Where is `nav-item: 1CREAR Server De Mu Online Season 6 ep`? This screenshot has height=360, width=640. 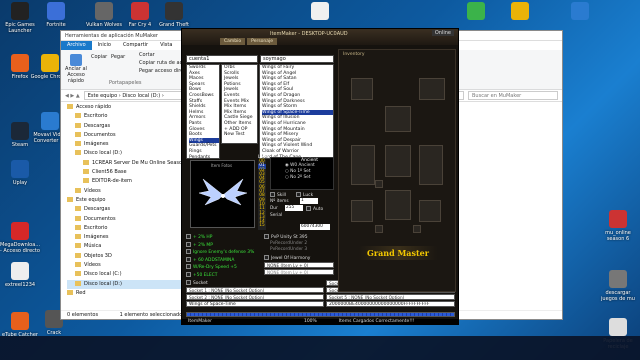
nav-item: 1CREAR Server De Mu Online Season 6 ep is located at coordinates (132, 163).